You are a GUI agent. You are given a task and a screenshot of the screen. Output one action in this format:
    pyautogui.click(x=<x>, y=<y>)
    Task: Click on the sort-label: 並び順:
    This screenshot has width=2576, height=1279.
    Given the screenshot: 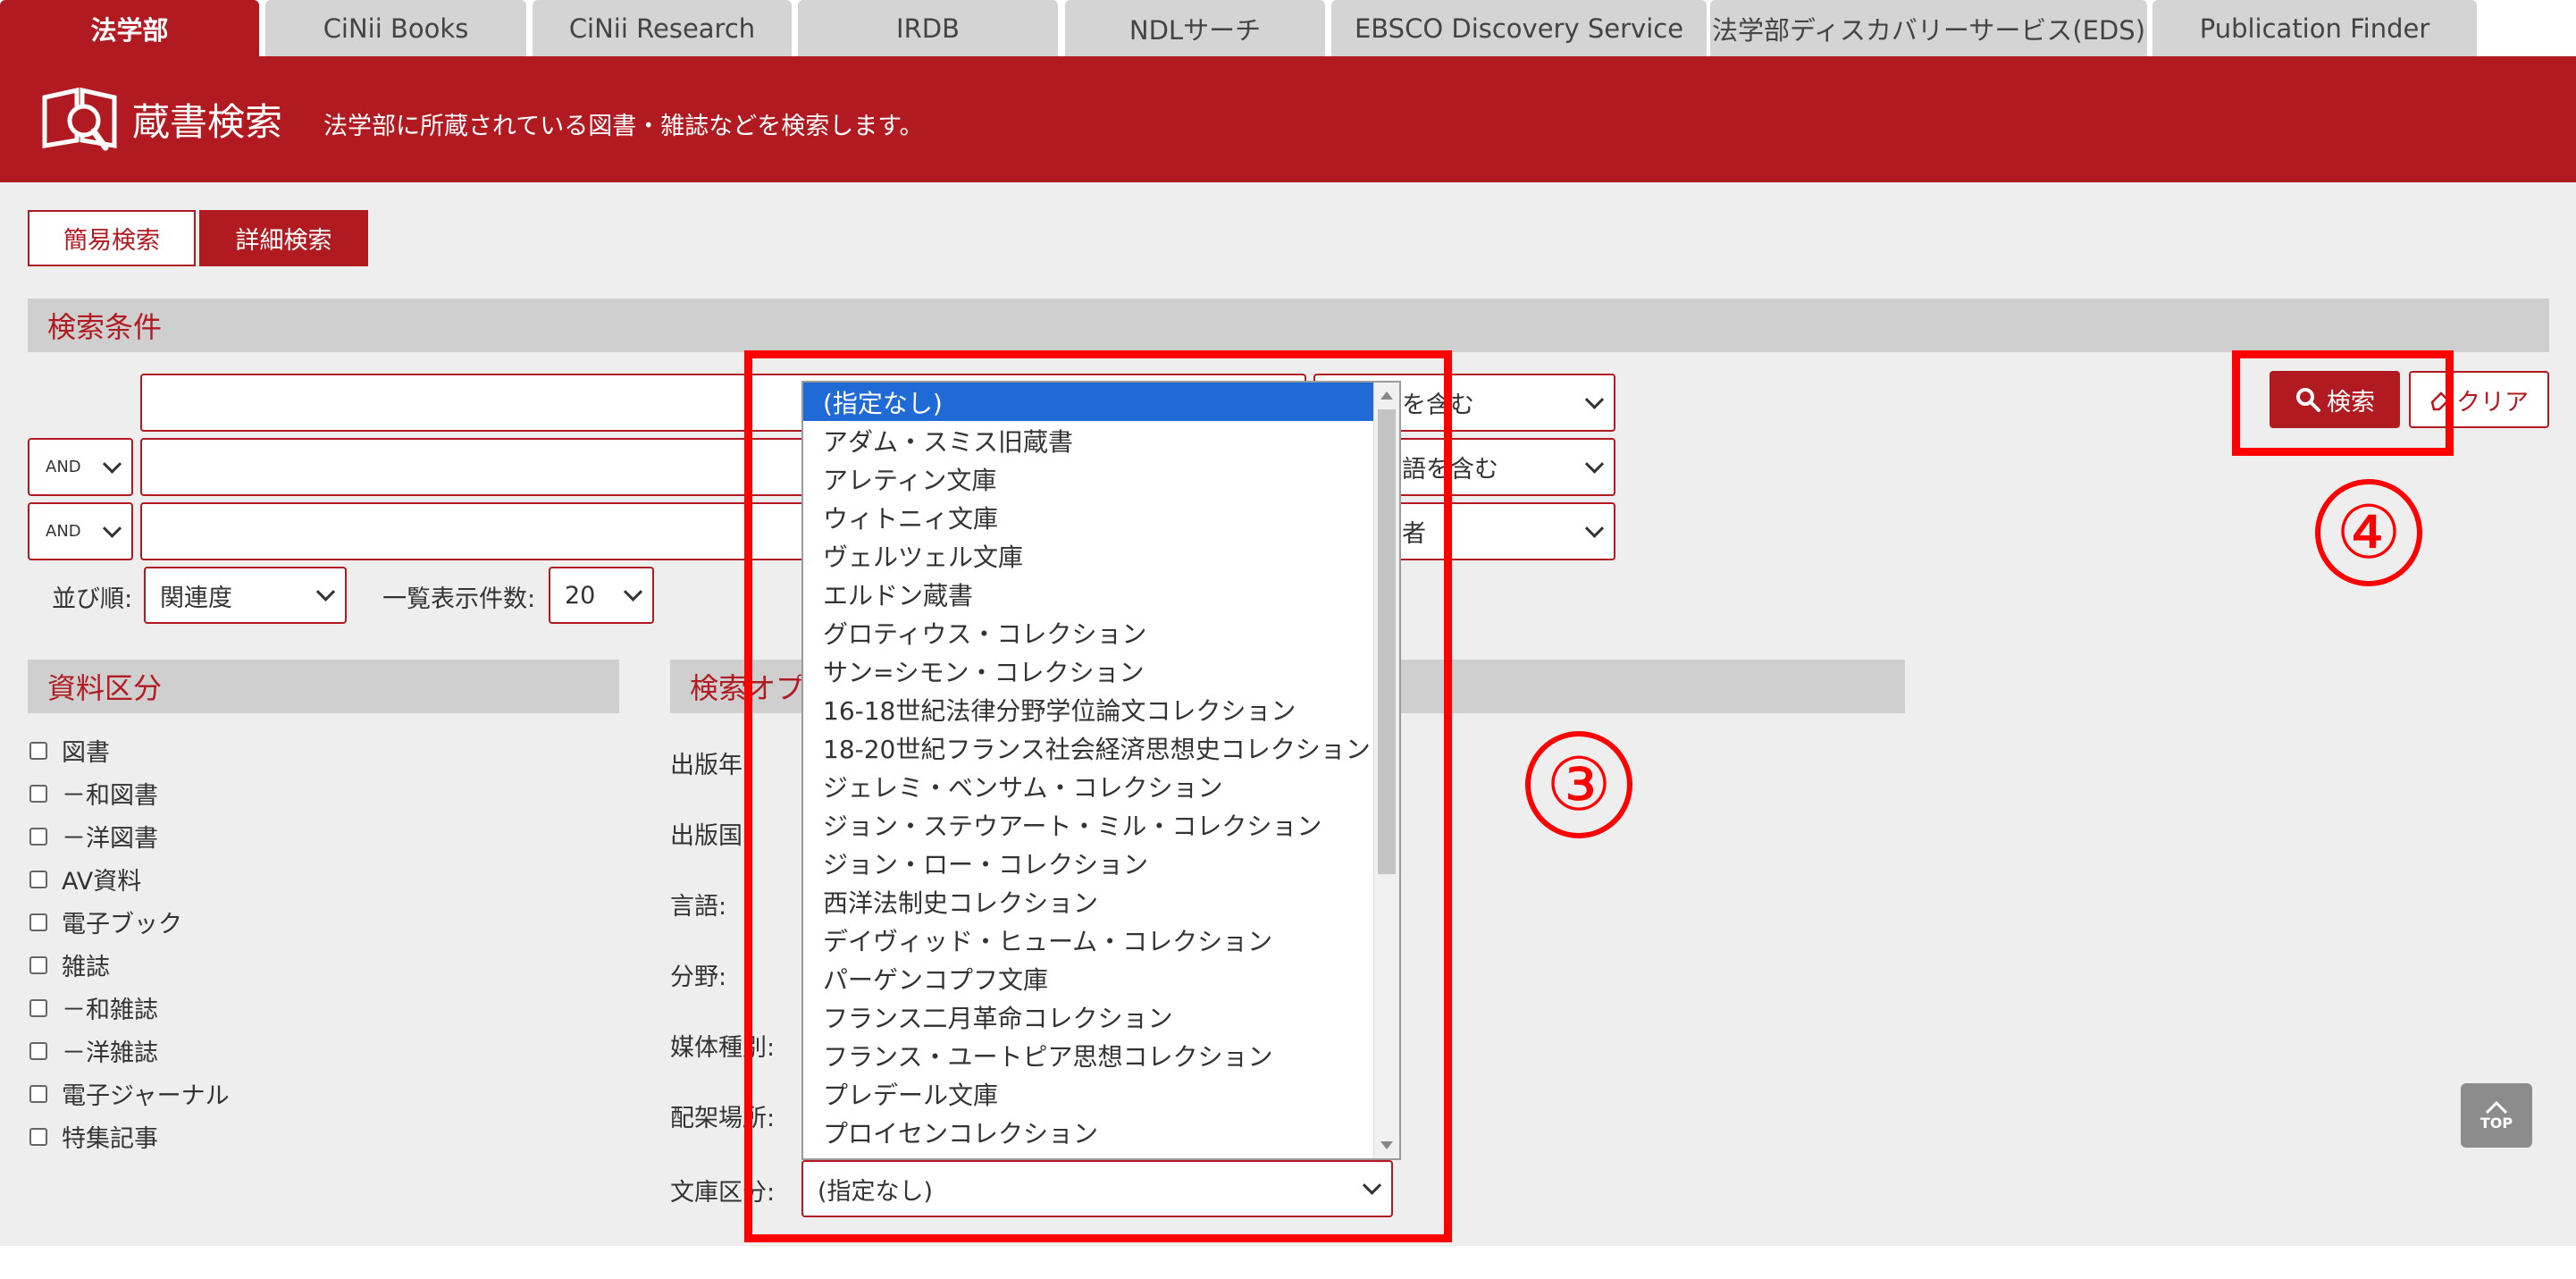 What is the action you would take?
    pyautogui.click(x=92, y=599)
    